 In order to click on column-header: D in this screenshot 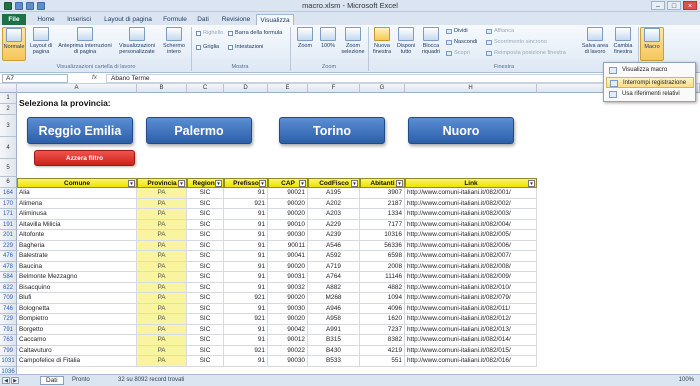, I will do `click(246, 88)`.